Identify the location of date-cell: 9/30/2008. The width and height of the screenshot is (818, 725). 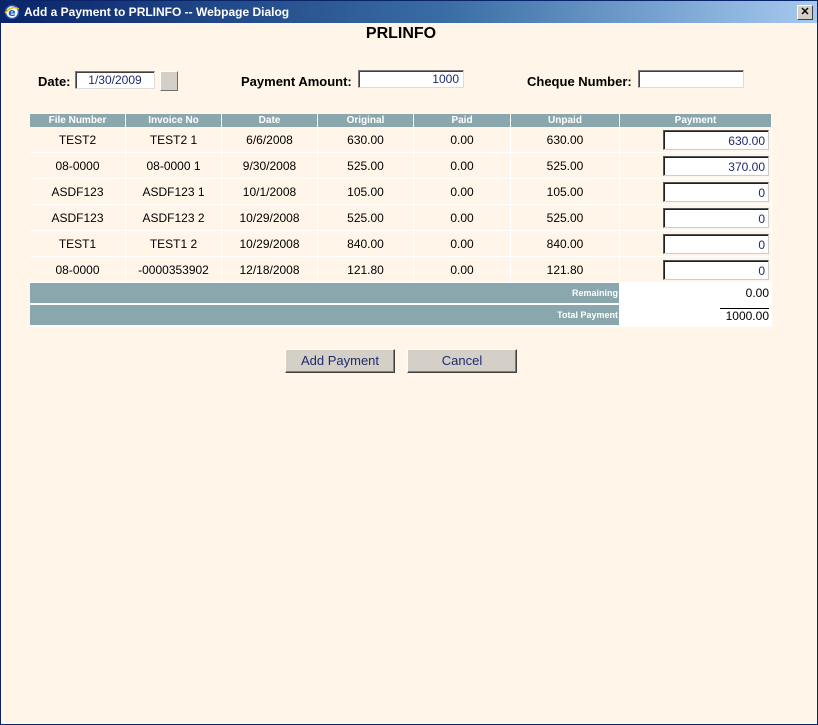
(270, 166).